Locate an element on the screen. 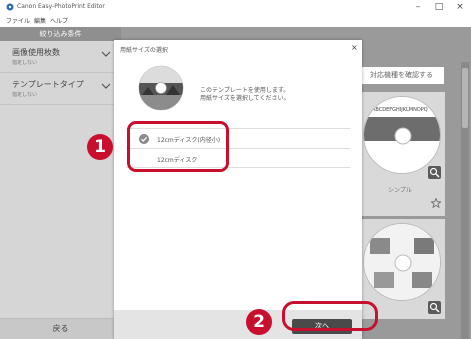  template-name: シンプル is located at coordinates (400, 190).